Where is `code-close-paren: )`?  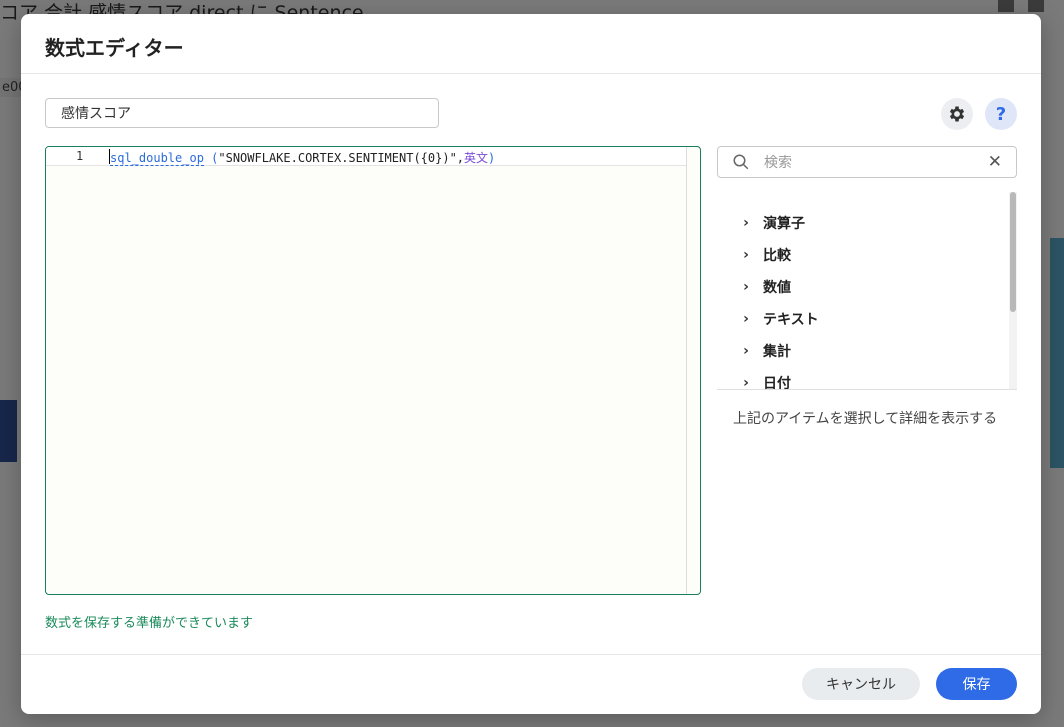
code-close-paren: ) is located at coordinates (492, 158).